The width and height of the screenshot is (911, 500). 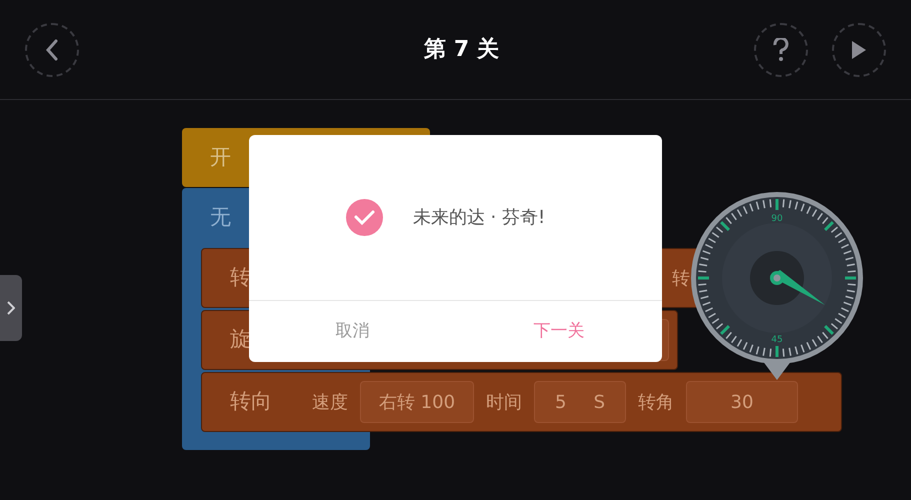 I want to click on check-circle-icon, so click(x=364, y=217).